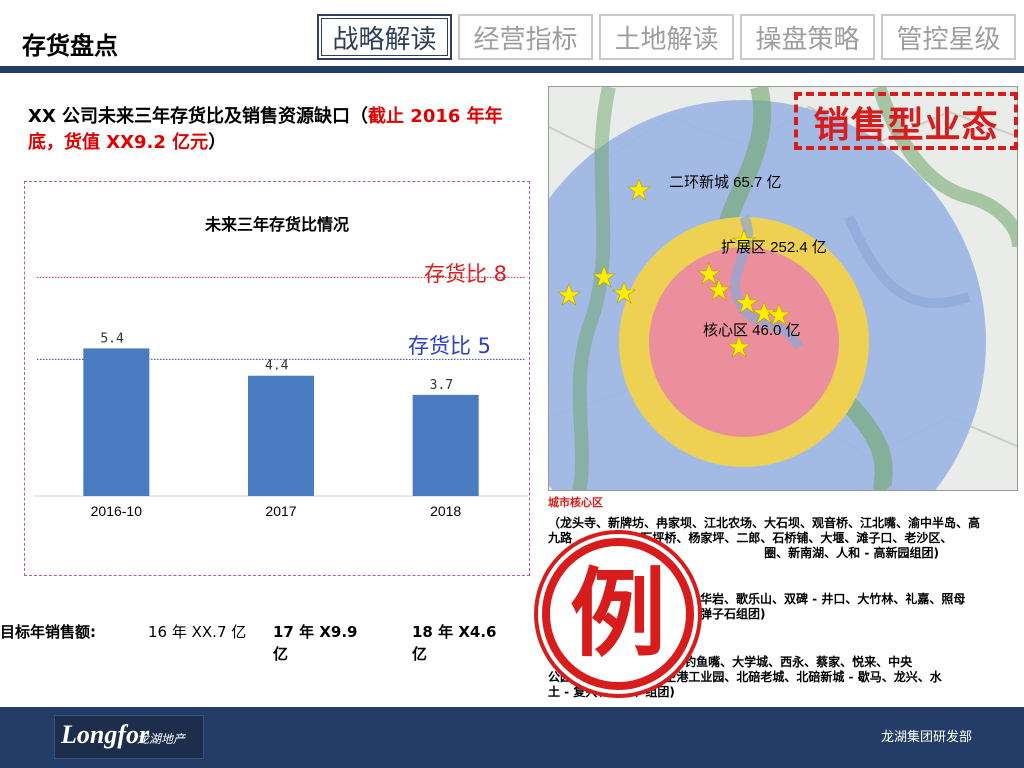  What do you see at coordinates (445, 511) in the screenshot?
I see `x-tick-label: 2018` at bounding box center [445, 511].